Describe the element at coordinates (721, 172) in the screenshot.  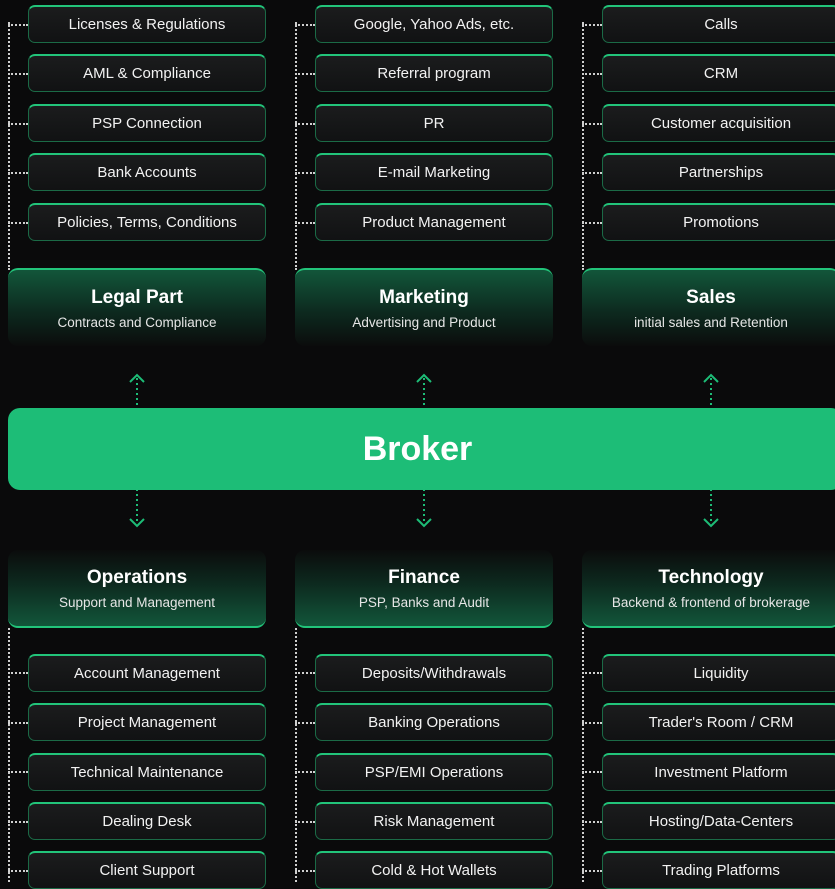
I see `item-label: Partnerships` at that location.